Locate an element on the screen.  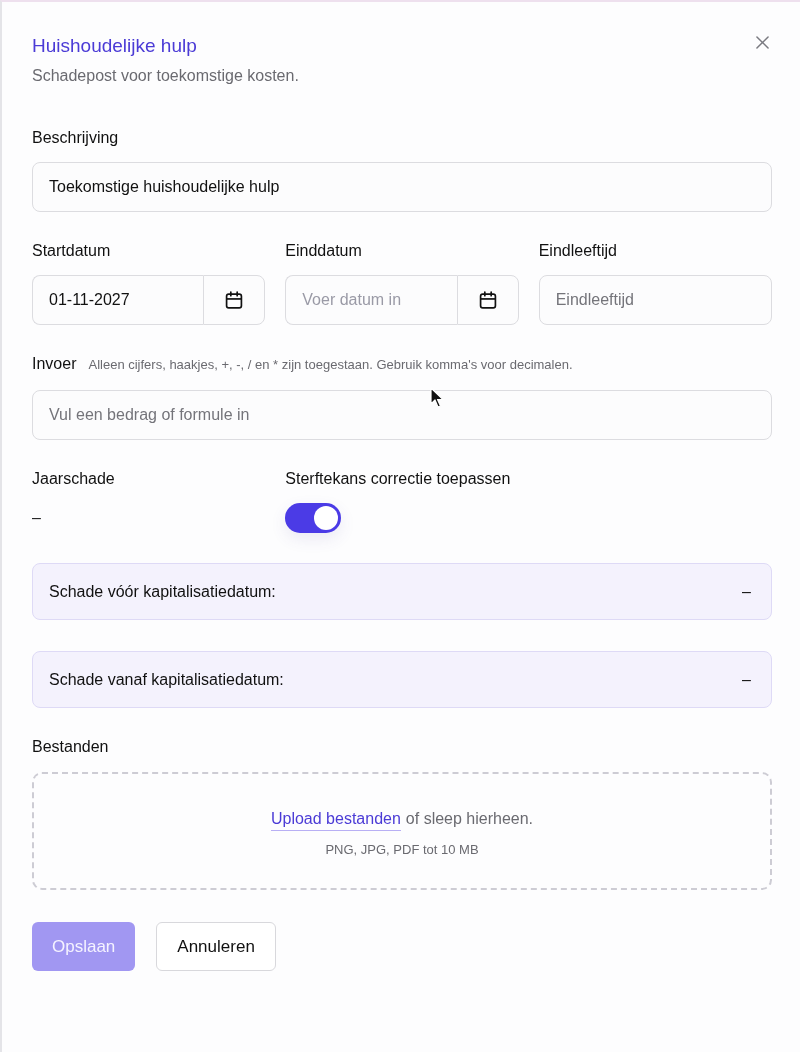
field-label: Jaarschade is located at coordinates (73, 479).